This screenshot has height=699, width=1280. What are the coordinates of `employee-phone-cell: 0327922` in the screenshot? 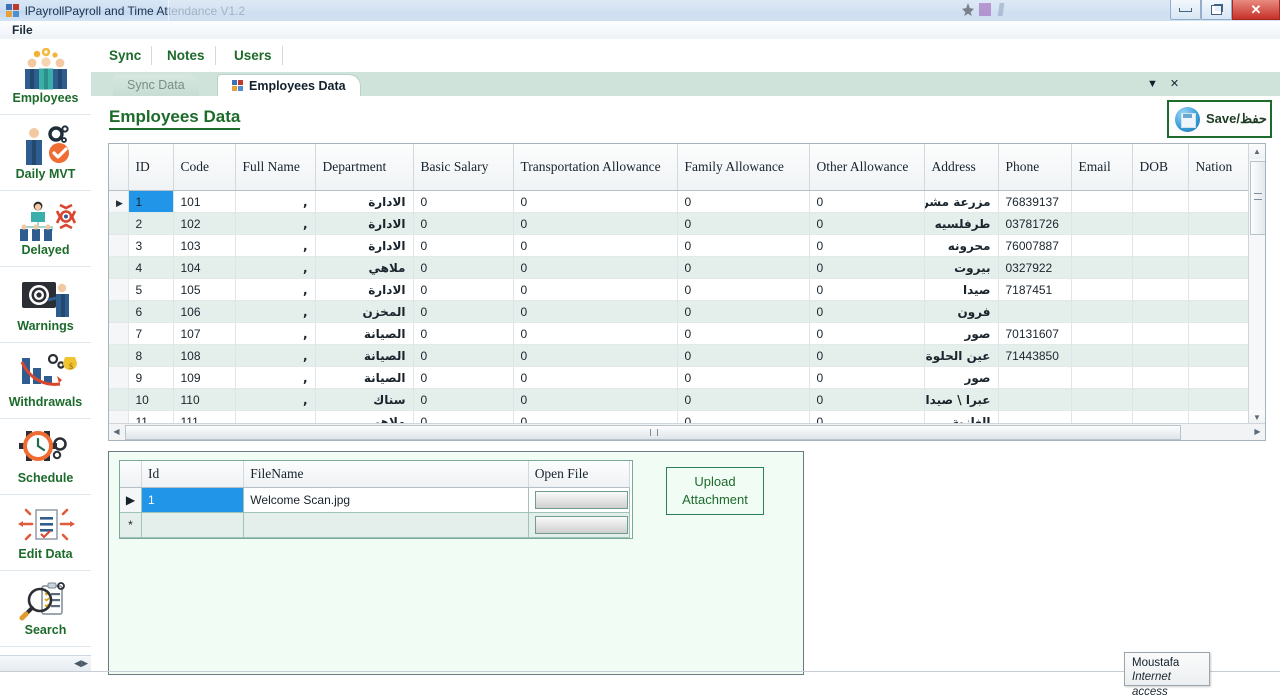 It's located at (1035, 267).